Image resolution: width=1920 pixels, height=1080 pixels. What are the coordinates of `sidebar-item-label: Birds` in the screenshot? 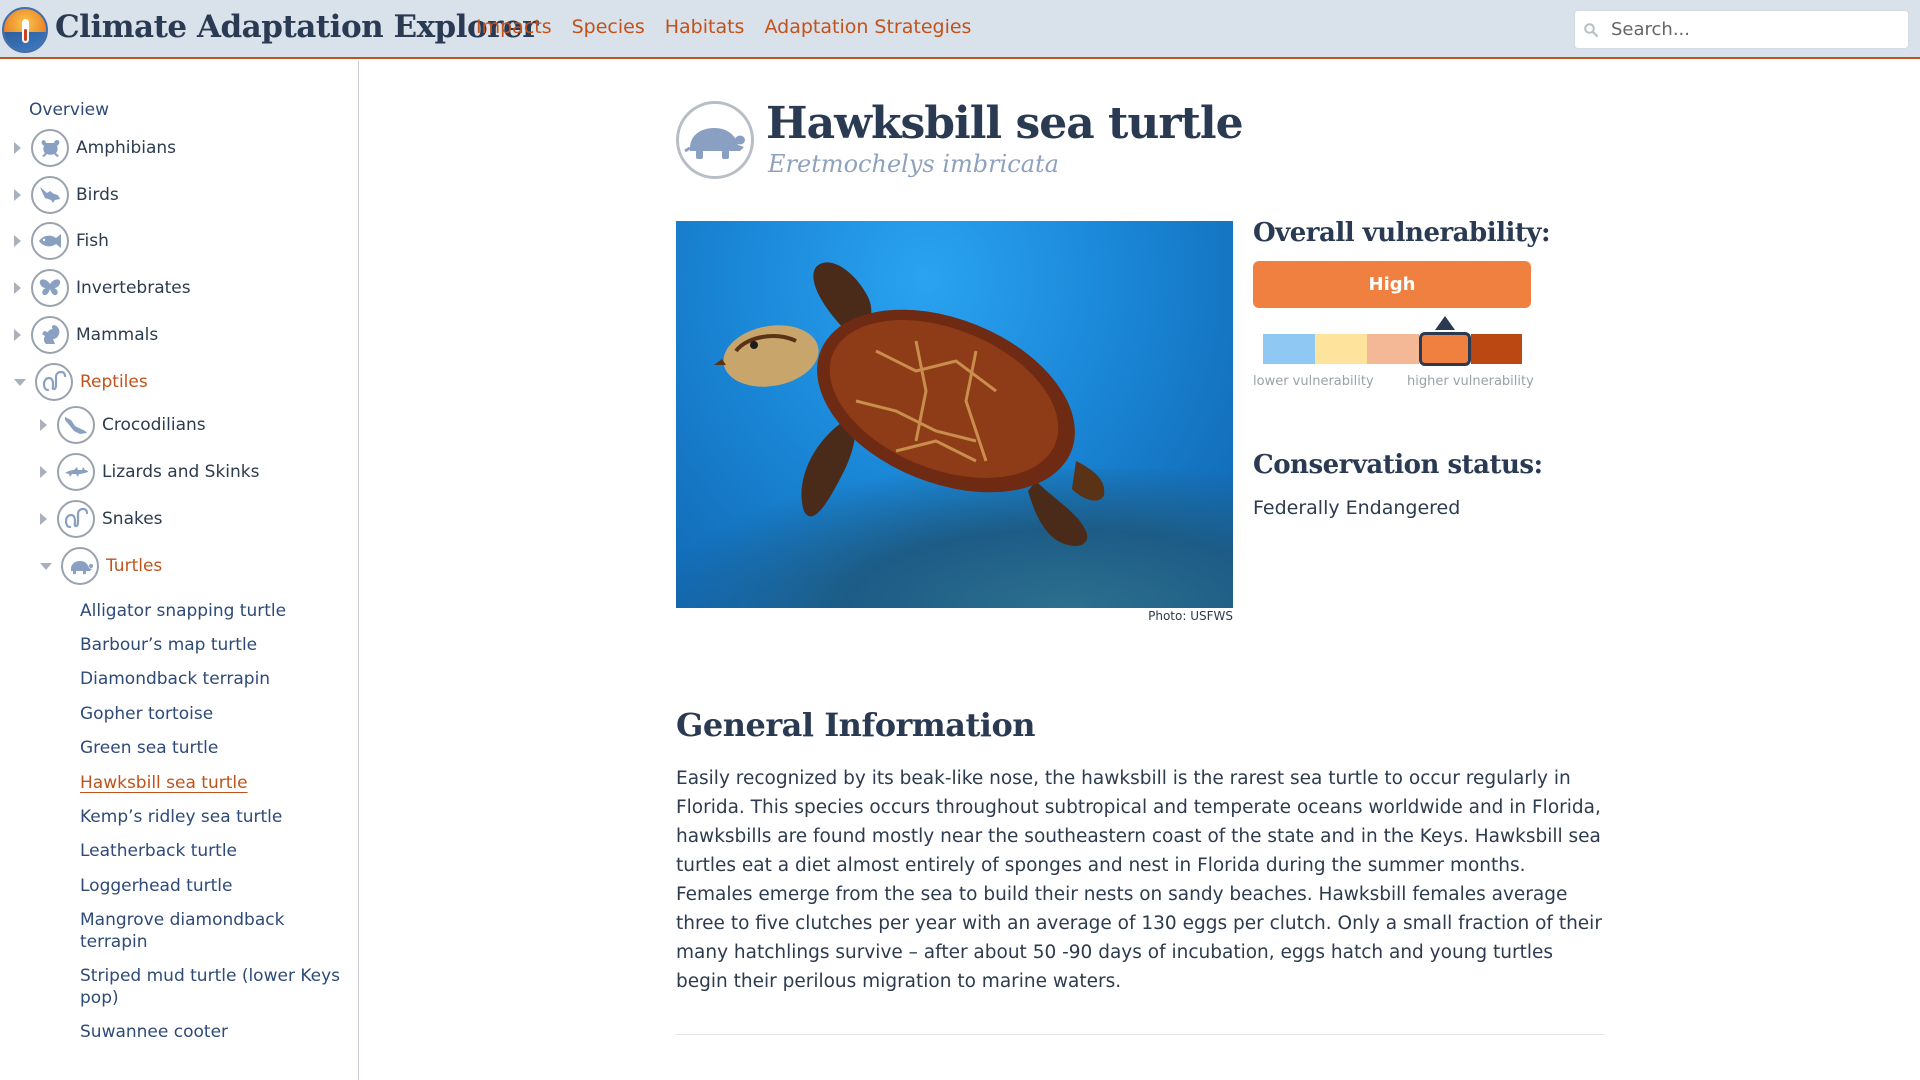 It's located at (97, 195).